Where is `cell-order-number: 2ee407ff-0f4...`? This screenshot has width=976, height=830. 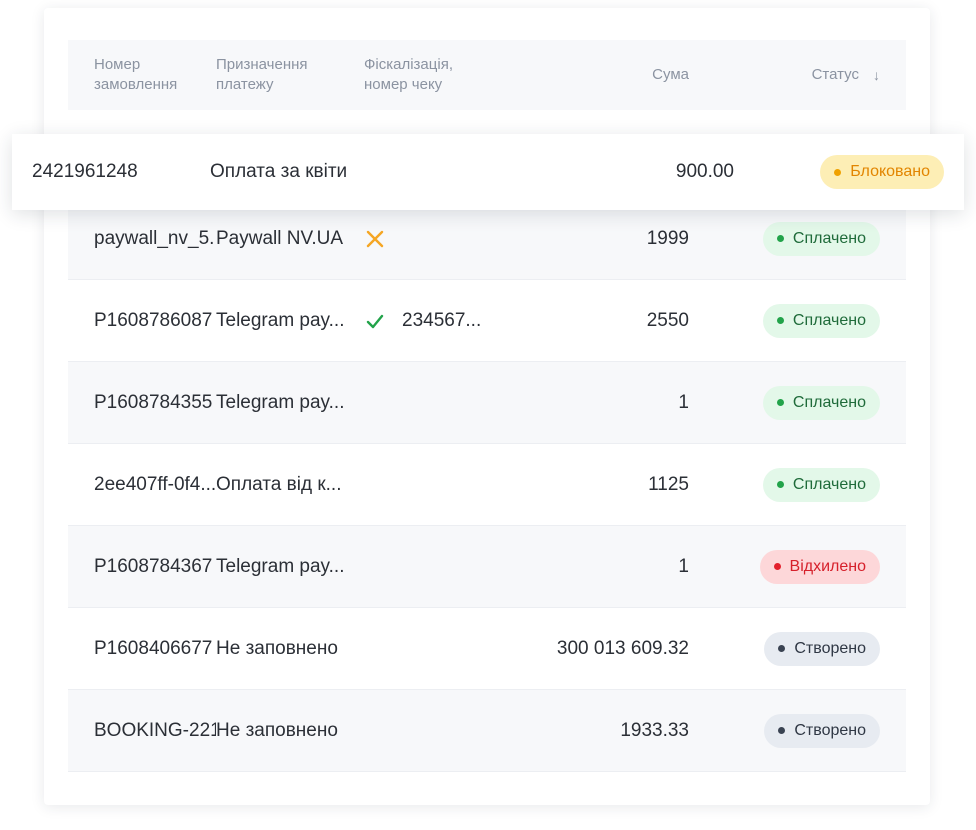
cell-order-number: 2ee407ff-0f4... is located at coordinates (155, 484).